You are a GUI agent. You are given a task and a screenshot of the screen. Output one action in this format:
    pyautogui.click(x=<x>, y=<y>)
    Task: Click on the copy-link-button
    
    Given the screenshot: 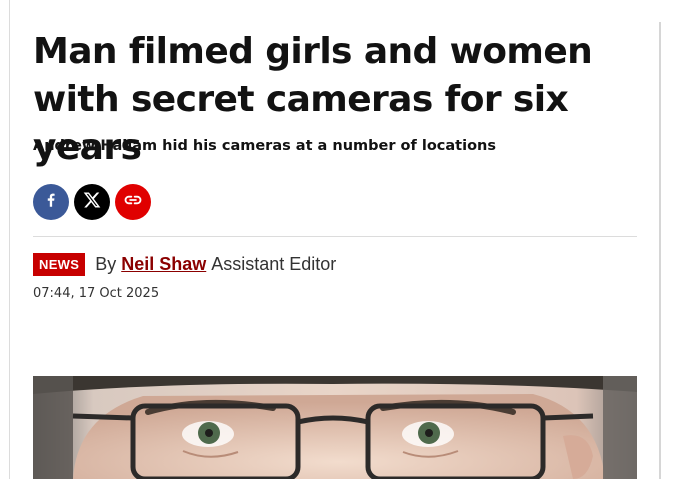 What is the action you would take?
    pyautogui.click(x=133, y=202)
    